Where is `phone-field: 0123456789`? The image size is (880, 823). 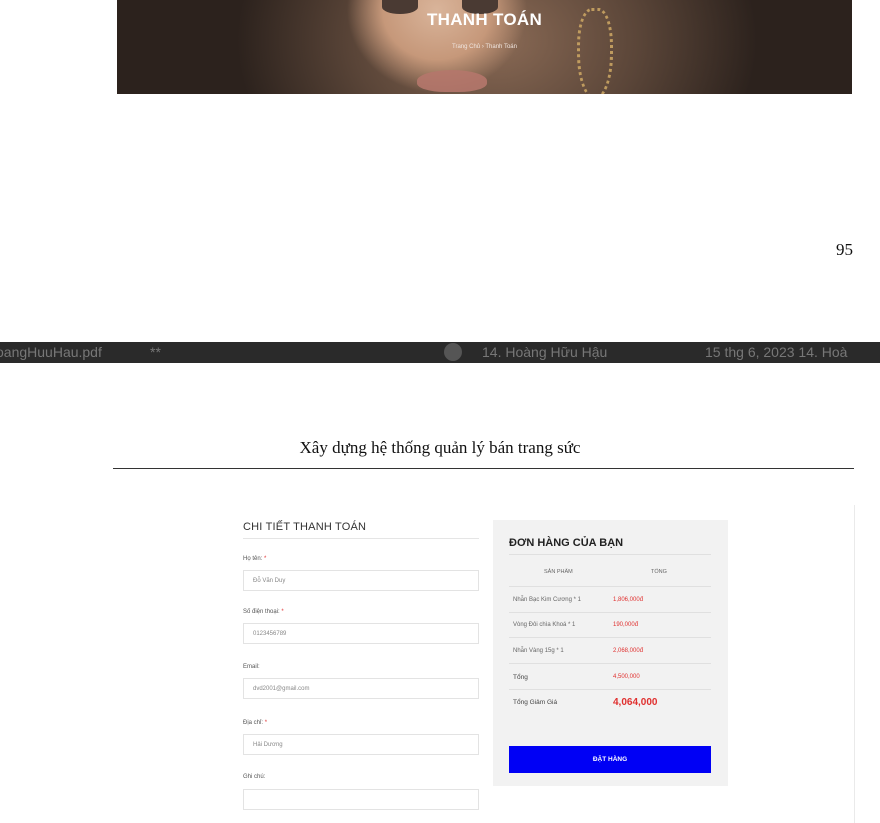
phone-field: 0123456789 is located at coordinates (361, 633).